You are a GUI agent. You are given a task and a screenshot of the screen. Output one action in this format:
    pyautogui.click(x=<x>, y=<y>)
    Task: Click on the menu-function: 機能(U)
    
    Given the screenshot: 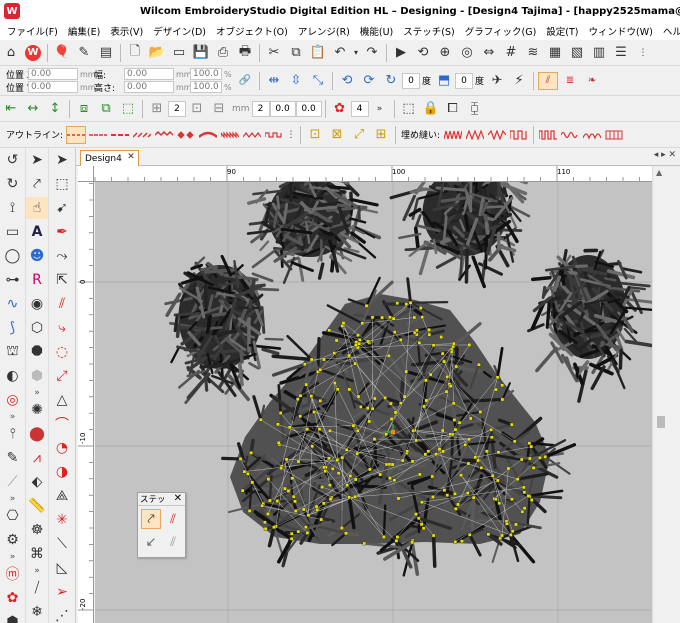 What is the action you would take?
    pyautogui.click(x=376, y=31)
    